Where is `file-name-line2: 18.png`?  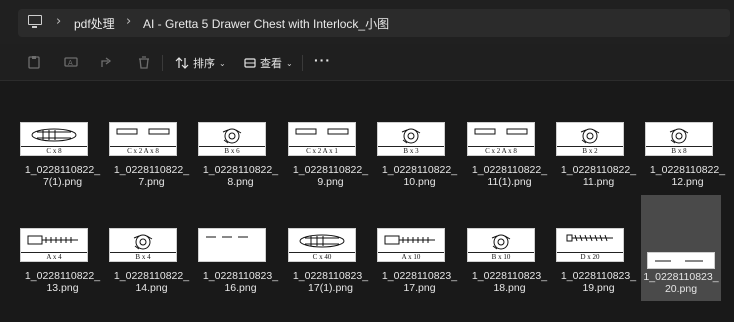
file-name-line2: 18.png is located at coordinates (509, 288).